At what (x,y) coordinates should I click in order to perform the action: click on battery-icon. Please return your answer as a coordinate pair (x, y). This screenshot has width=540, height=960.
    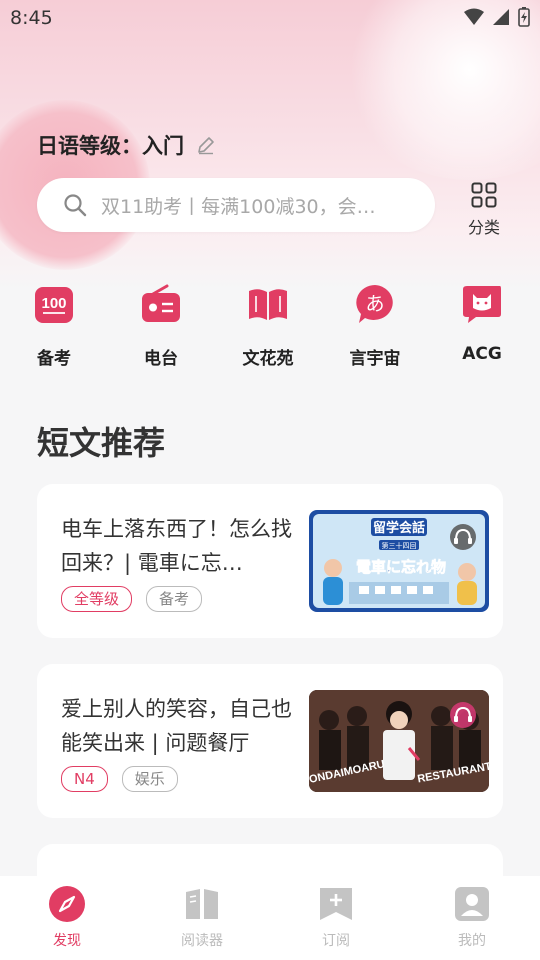
    Looking at the image, I should click on (524, 17).